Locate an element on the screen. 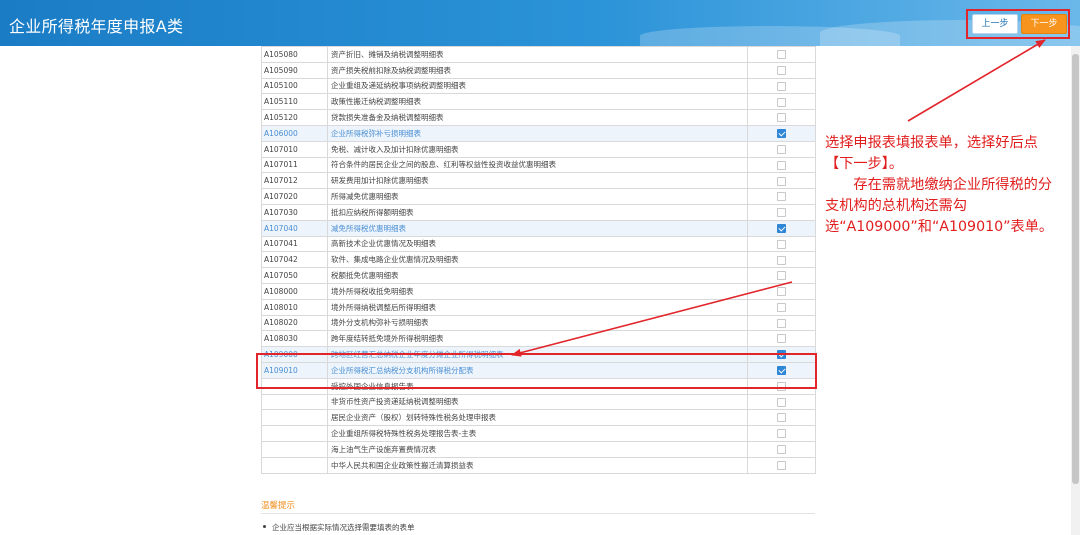 This screenshot has width=1080, height=535. form-name: 居民企业资产（股权）划转特殊性税务处理申报表 is located at coordinates (537, 418).